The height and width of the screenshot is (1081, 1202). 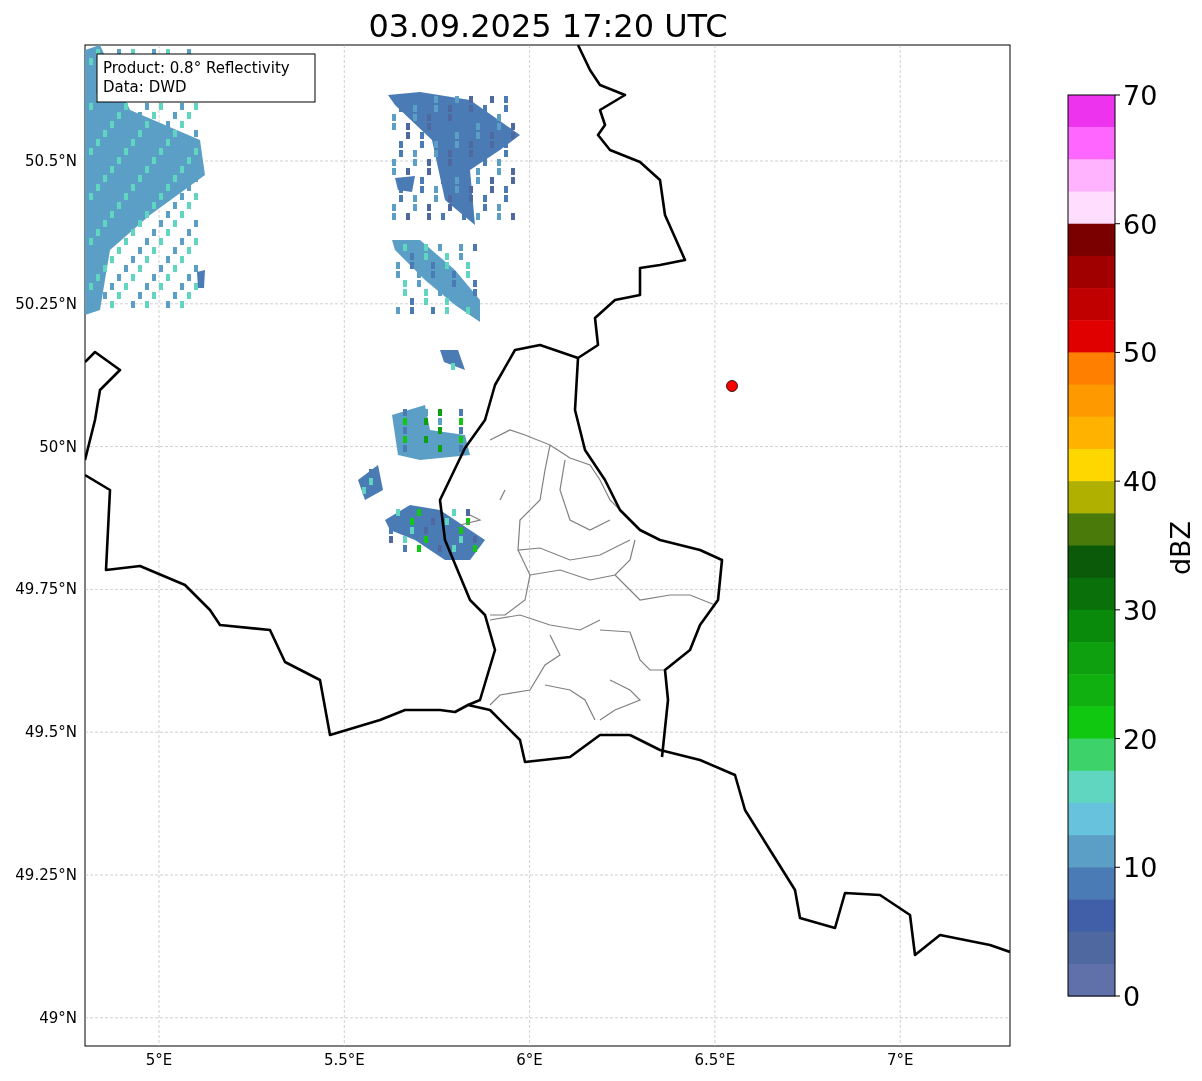 What do you see at coordinates (1180, 548) in the screenshot?
I see `colorbar-label: dBZ` at bounding box center [1180, 548].